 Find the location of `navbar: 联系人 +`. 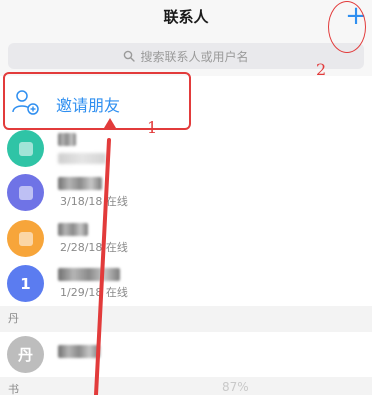

navbar: 联系人 + is located at coordinates (186, 19).